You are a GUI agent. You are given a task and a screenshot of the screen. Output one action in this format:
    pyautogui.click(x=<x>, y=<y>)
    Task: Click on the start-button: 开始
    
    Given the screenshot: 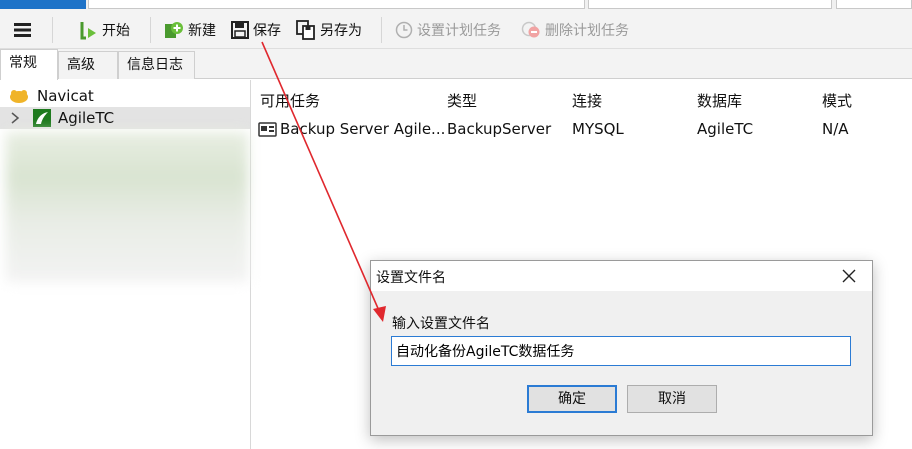 What is the action you would take?
    pyautogui.click(x=105, y=30)
    